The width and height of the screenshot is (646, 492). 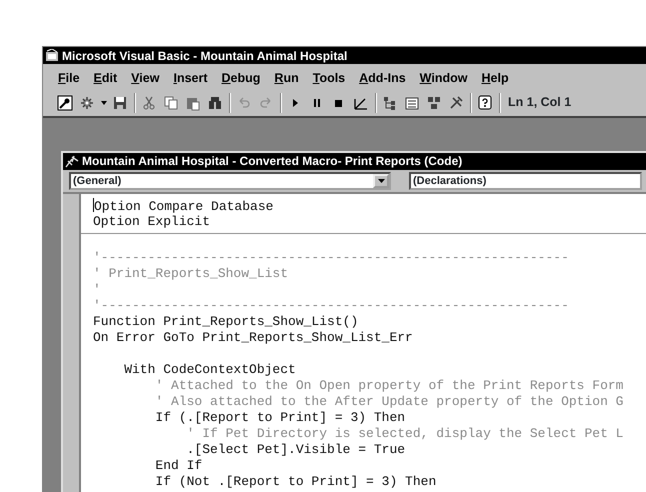 What do you see at coordinates (295, 481) in the screenshot?
I see `code-line: If (Not .[Report to Print] = 3) Then` at bounding box center [295, 481].